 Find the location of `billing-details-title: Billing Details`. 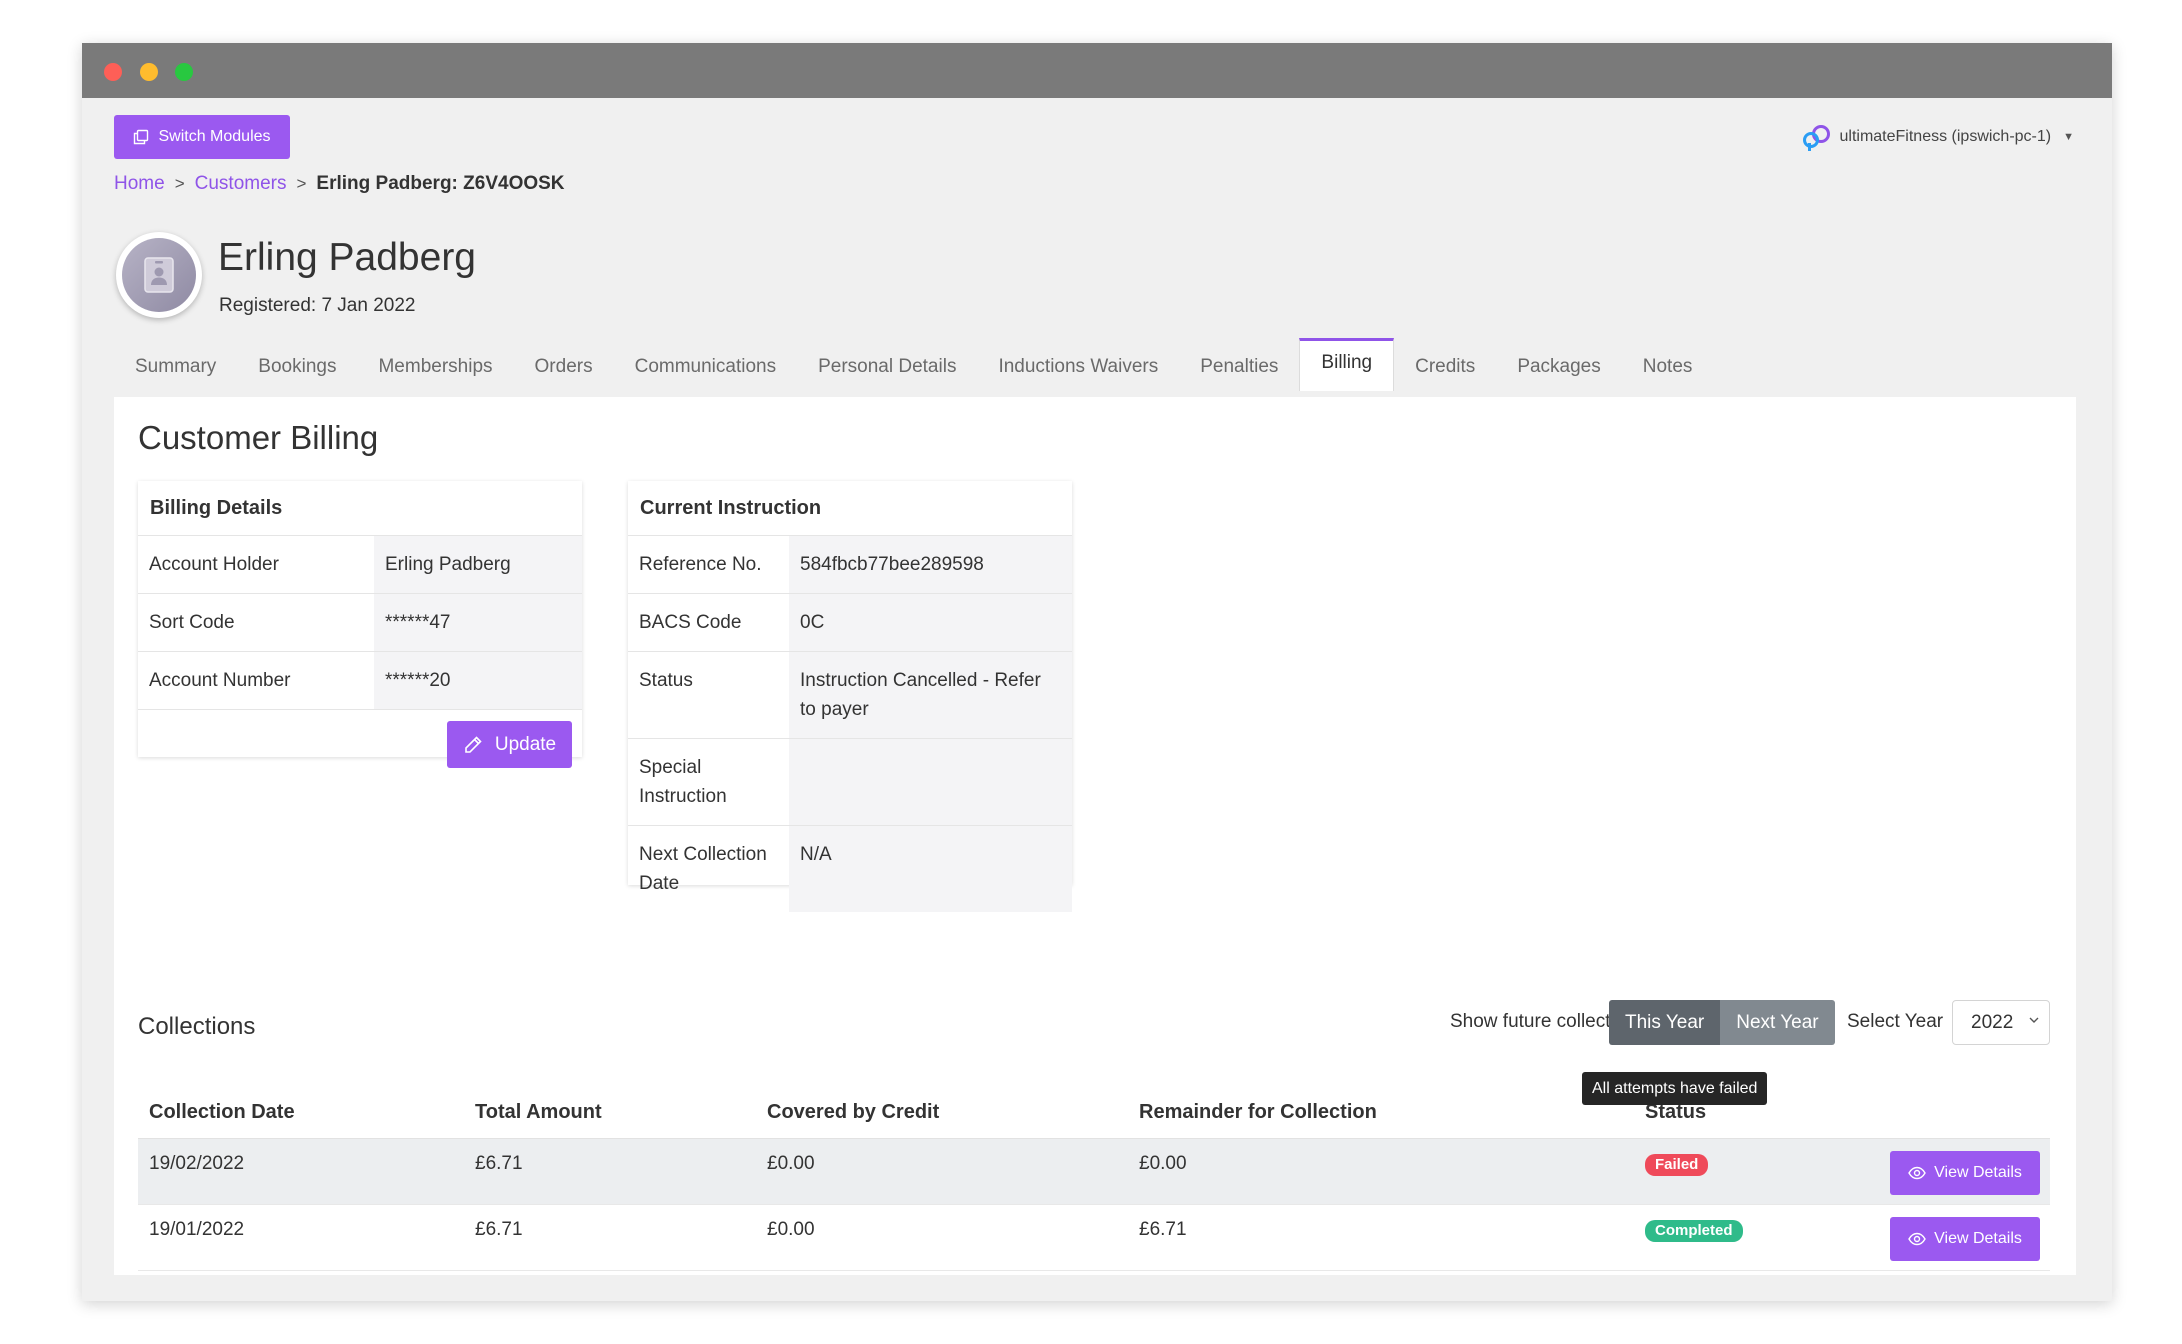

billing-details-title: Billing Details is located at coordinates (360, 508).